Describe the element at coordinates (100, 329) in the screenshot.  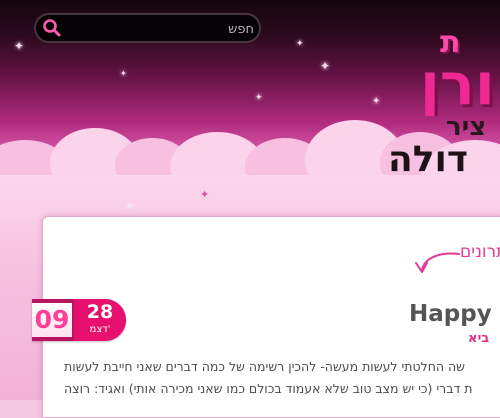
I see `post-date-month: דצמ'` at that location.